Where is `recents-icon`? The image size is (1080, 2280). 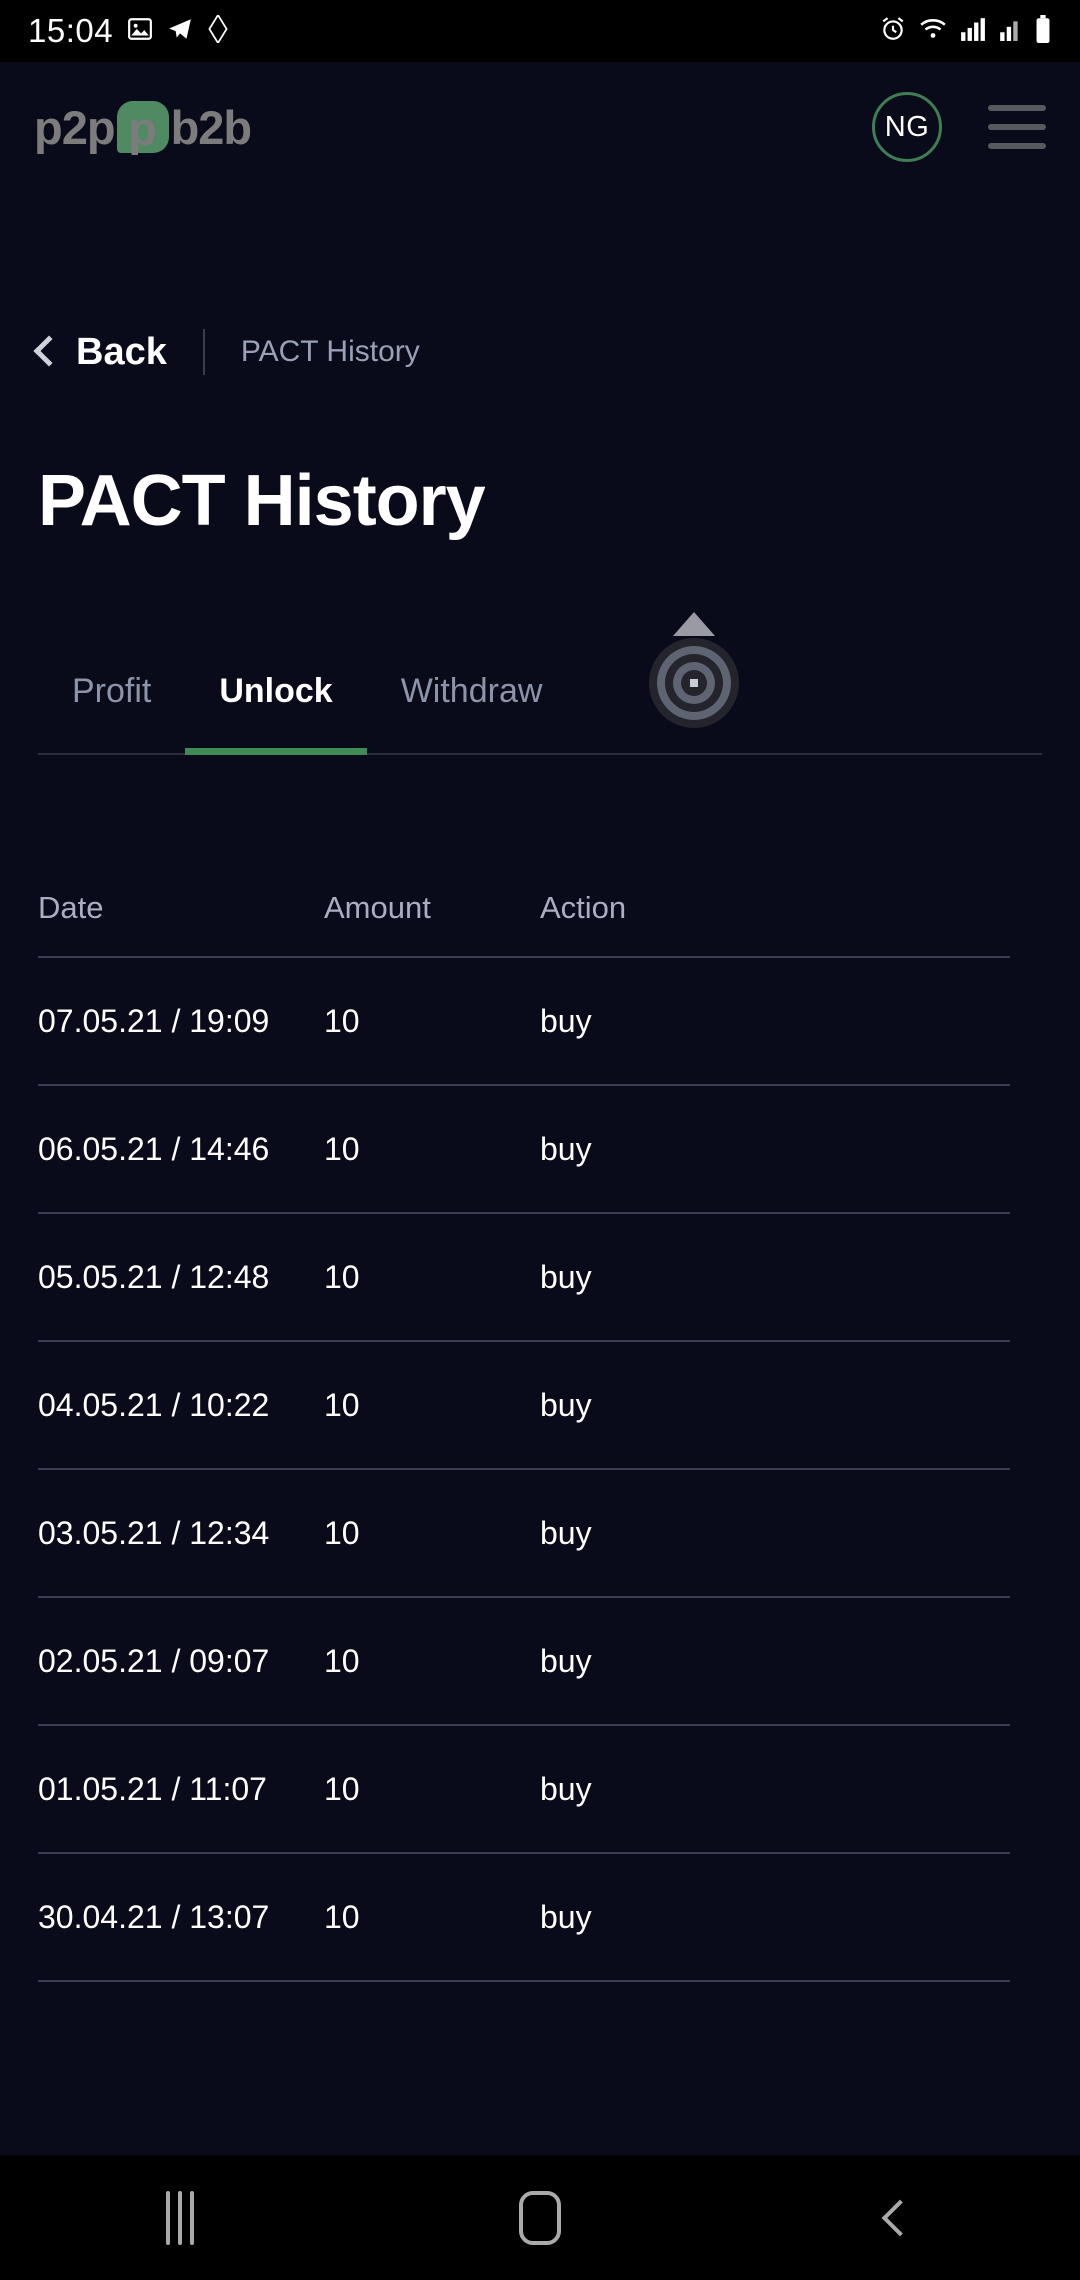
recents-icon is located at coordinates (180, 2217).